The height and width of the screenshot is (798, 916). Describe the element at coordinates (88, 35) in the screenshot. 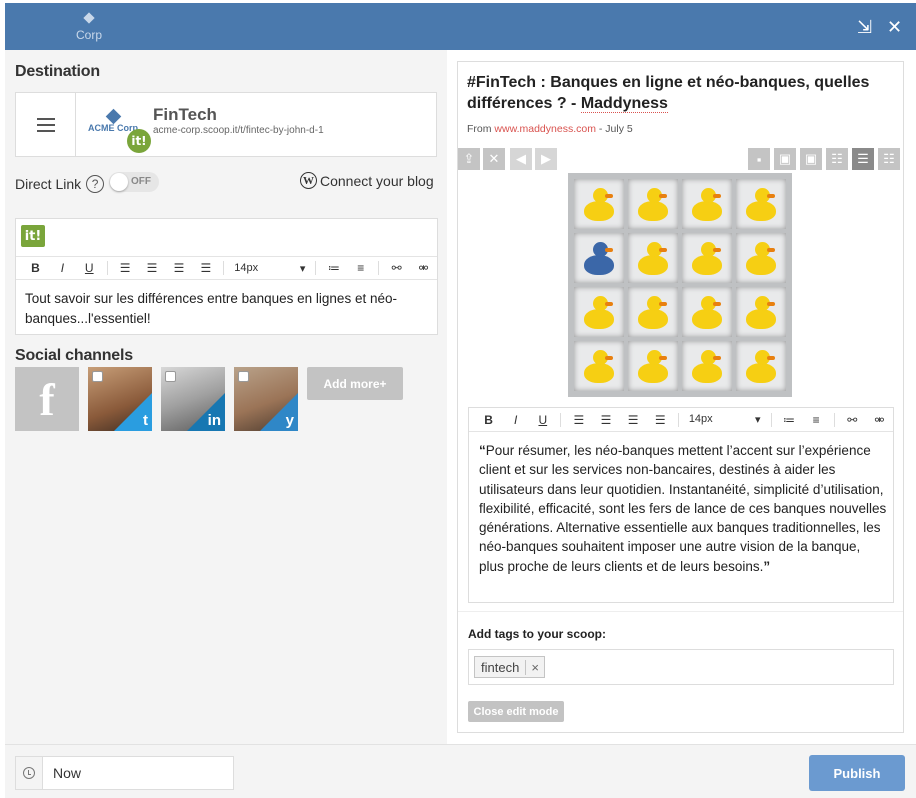

I see `logo-text: Corp` at that location.